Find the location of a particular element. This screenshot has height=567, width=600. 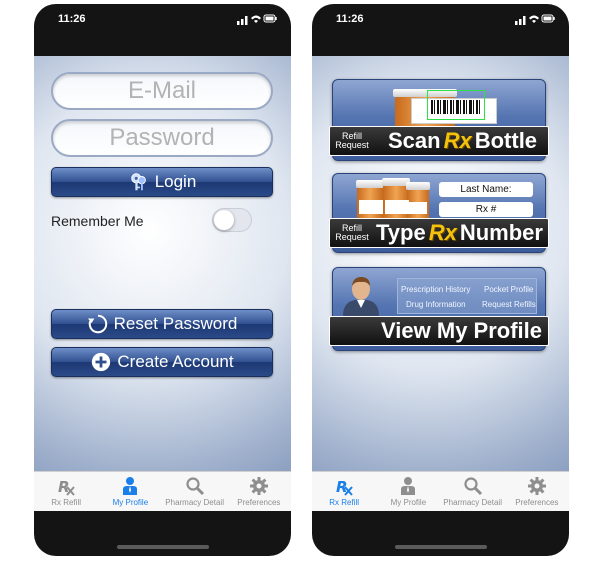

avatar-icon is located at coordinates (361, 296).